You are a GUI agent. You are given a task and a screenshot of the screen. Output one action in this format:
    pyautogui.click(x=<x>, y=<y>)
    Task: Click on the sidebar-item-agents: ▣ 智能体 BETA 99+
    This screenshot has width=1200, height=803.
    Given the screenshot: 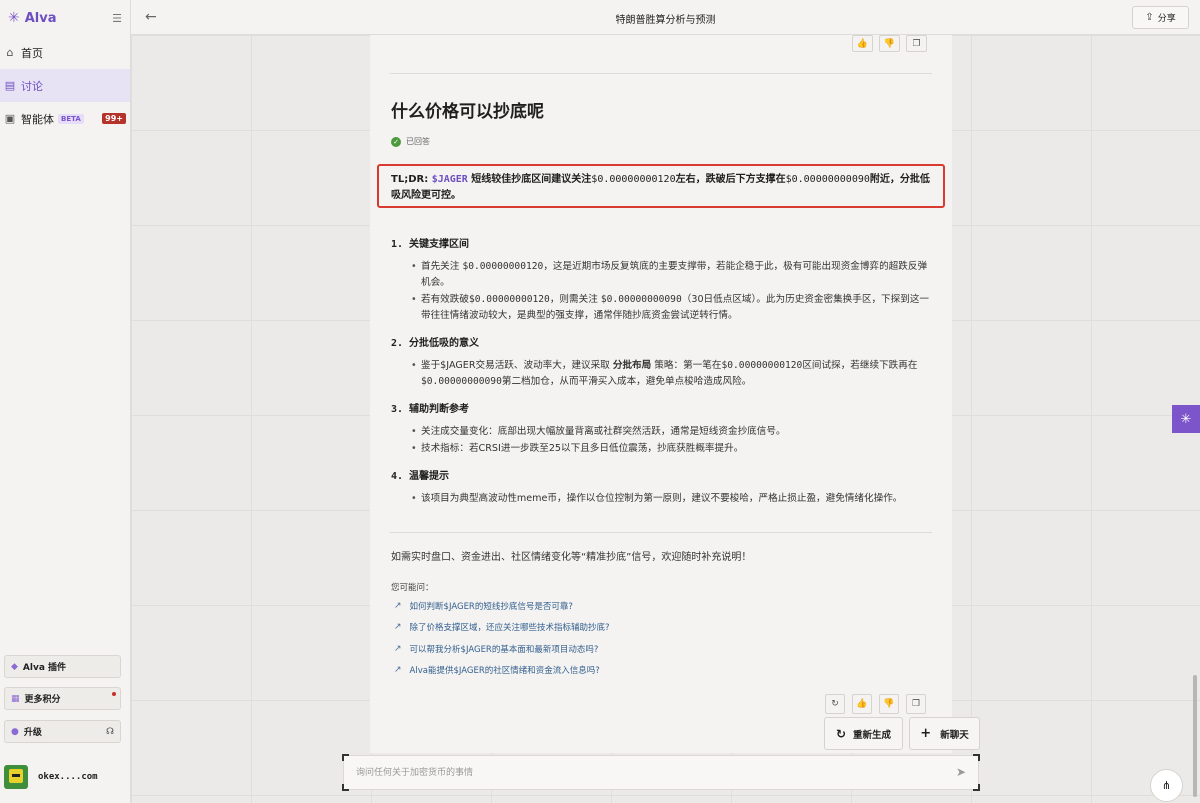 What is the action you would take?
    pyautogui.click(x=65, y=118)
    